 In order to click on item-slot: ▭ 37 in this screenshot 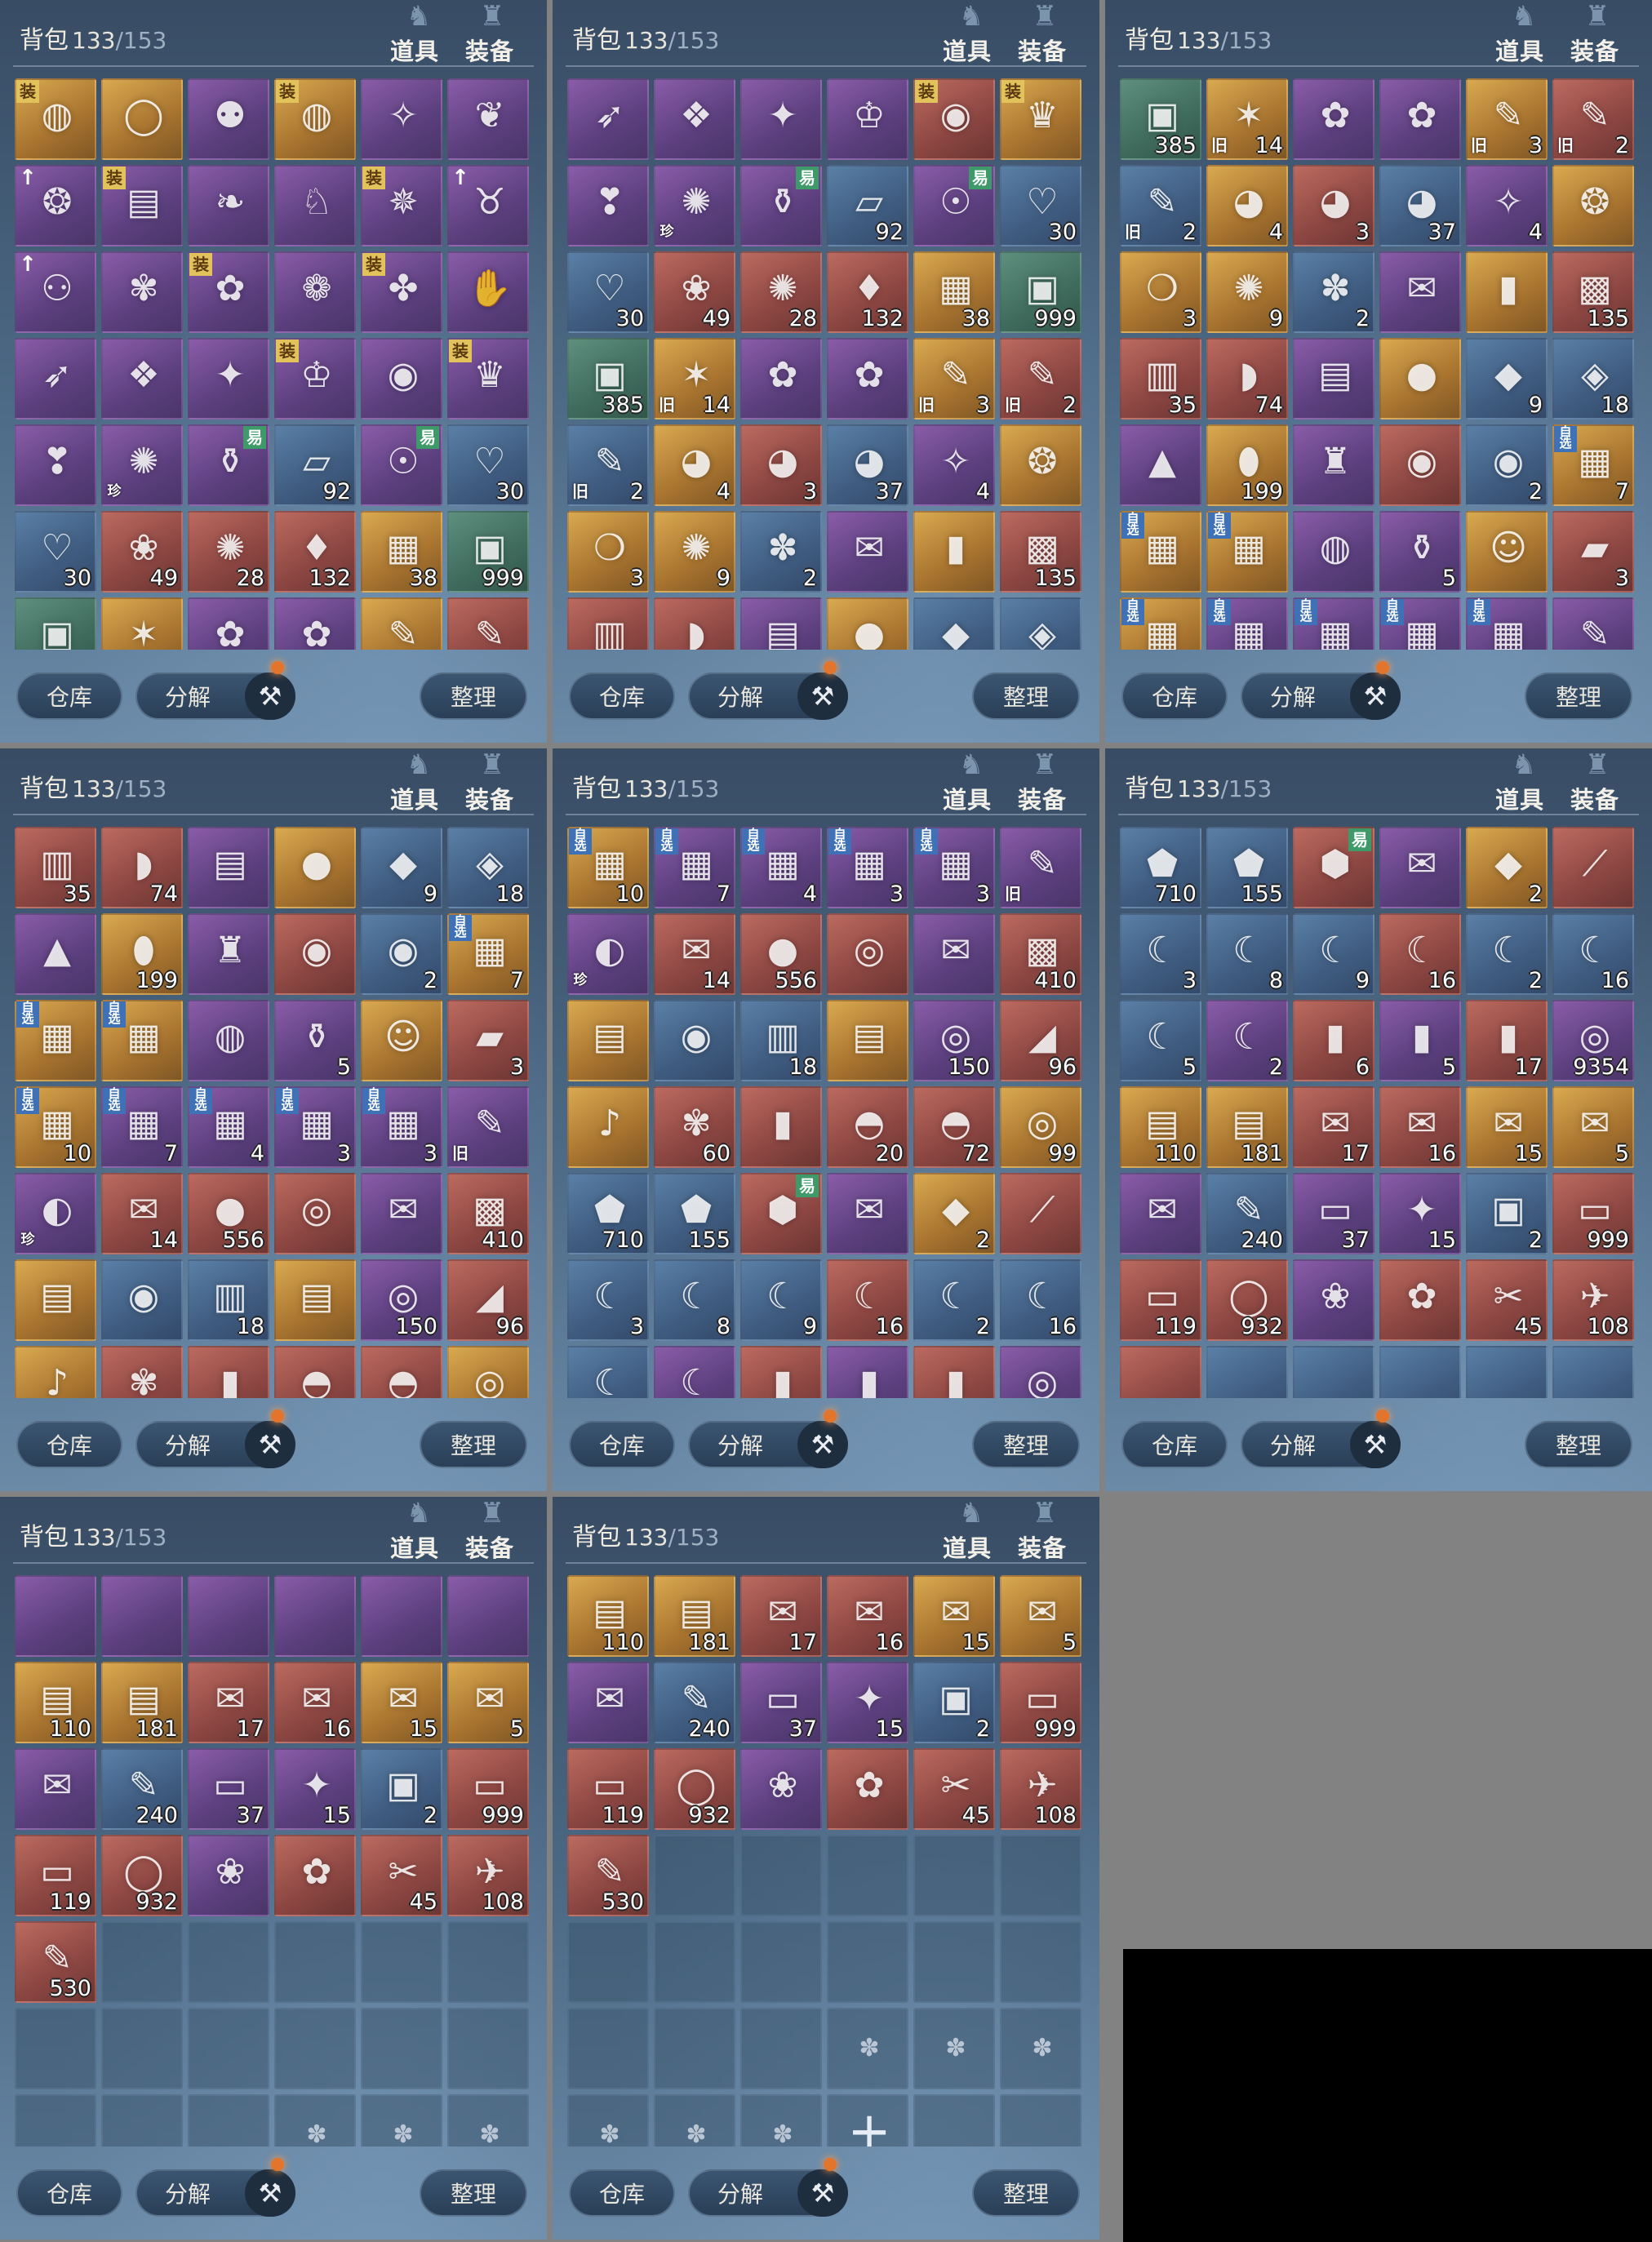, I will do `click(228, 1789)`.